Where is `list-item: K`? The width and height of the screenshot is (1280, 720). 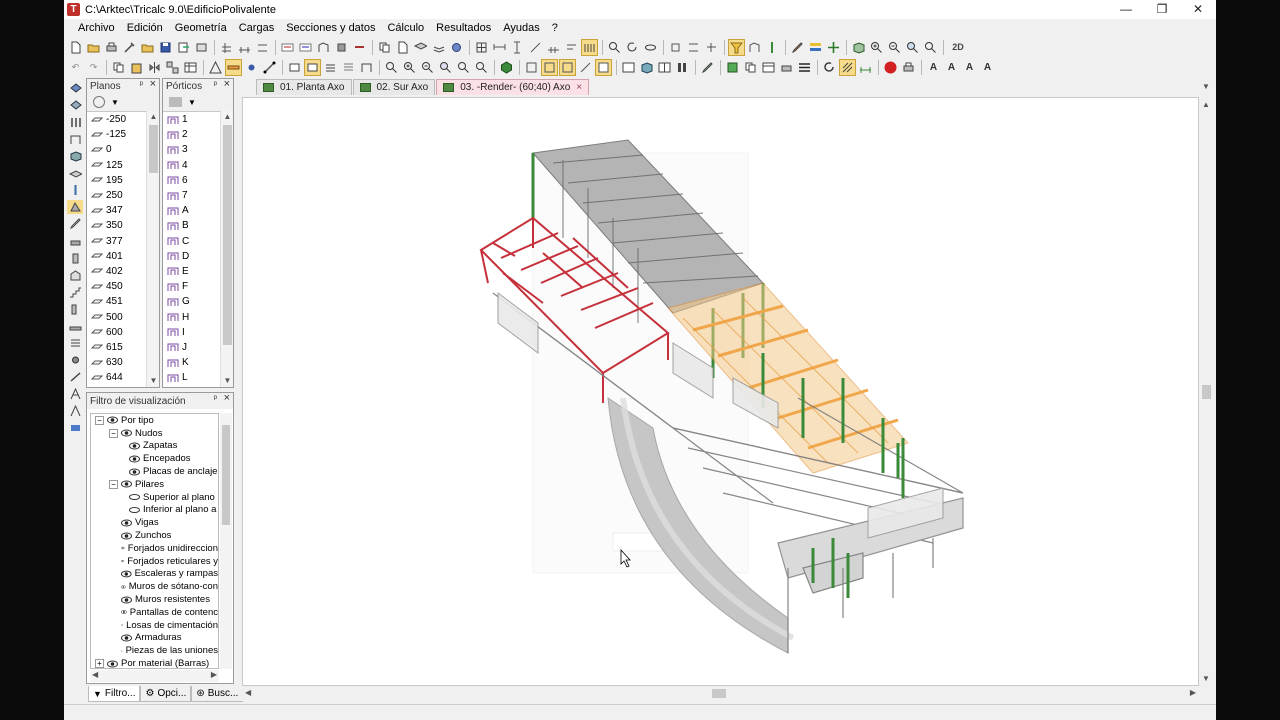
list-item: K is located at coordinates (191, 362).